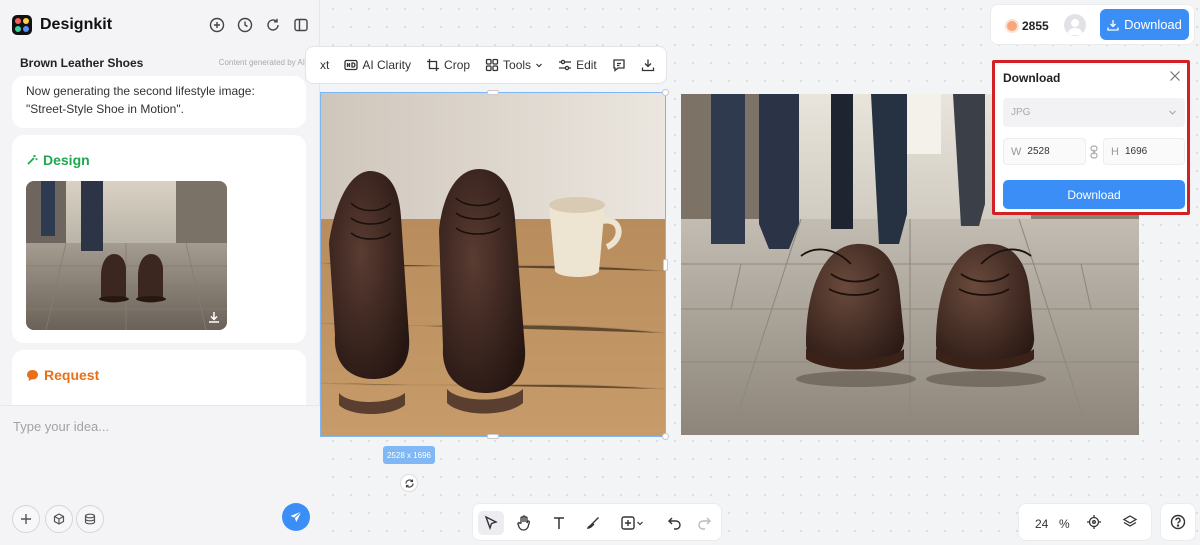  I want to click on height-label: H, so click(1115, 151).